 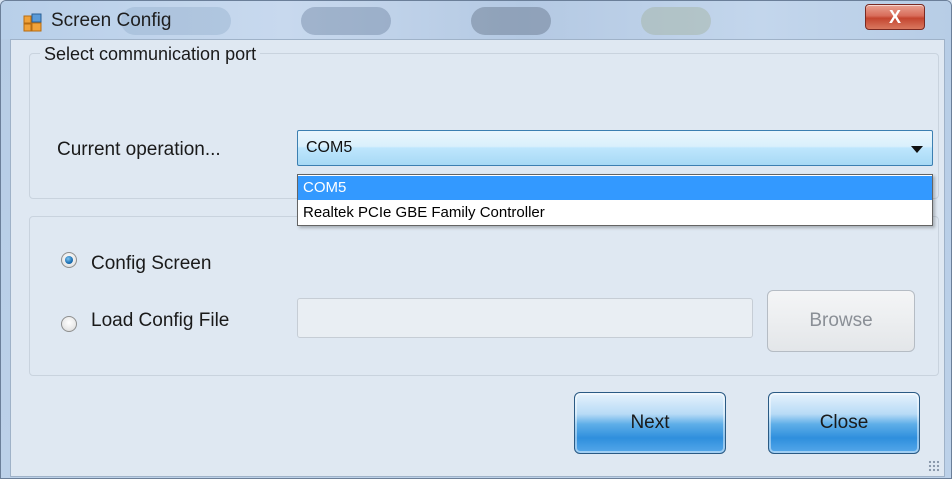 What do you see at coordinates (160, 321) in the screenshot?
I see `load-config-file-label: Load Config File` at bounding box center [160, 321].